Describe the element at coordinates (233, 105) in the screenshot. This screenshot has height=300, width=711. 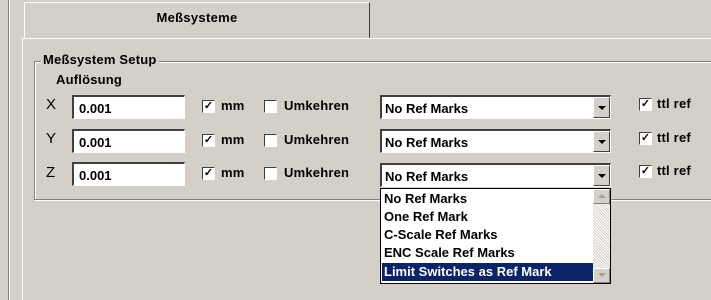
I see `mm-label-x: mm` at that location.